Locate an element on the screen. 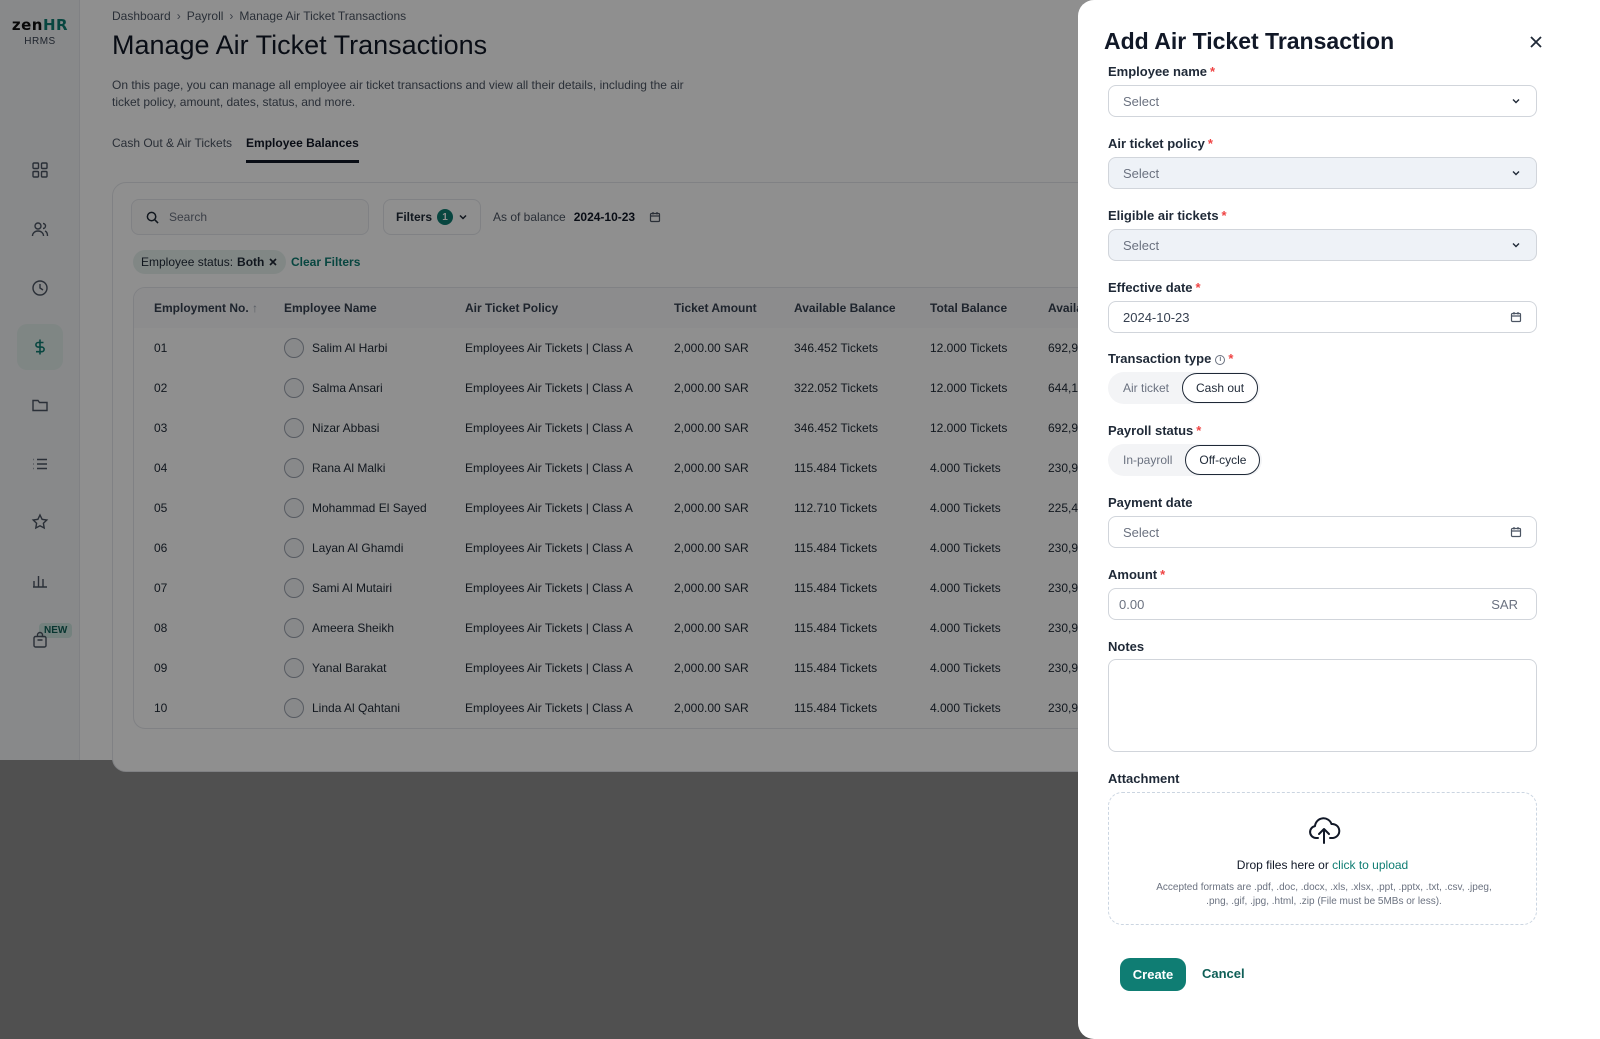 The width and height of the screenshot is (1600, 1039). notes-textarea is located at coordinates (1322, 705).